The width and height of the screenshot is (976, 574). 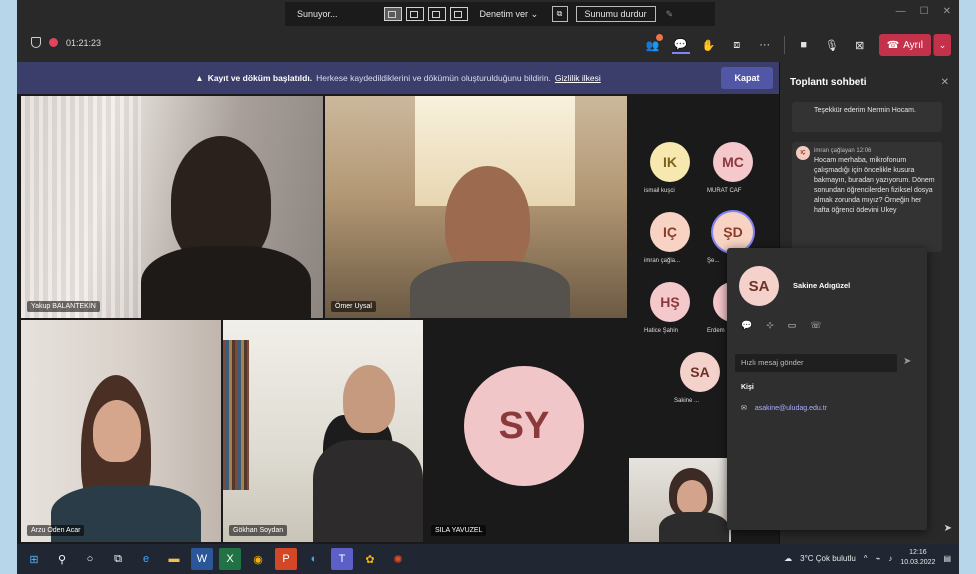 I want to click on stop-share-icon: ⊠, so click(x=860, y=45).